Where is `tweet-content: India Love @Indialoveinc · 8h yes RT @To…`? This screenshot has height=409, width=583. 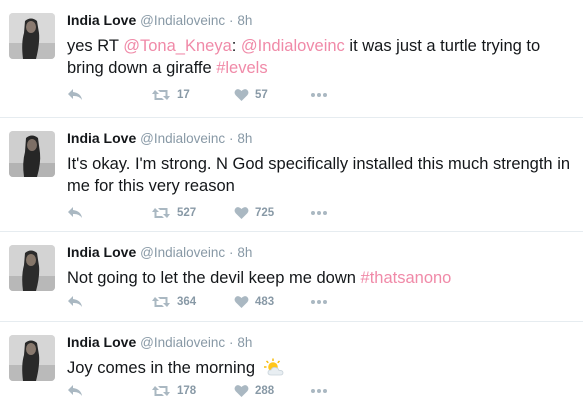
tweet-content: India Love @Indialoveinc · 8h yes RT @To… is located at coordinates (321, 45).